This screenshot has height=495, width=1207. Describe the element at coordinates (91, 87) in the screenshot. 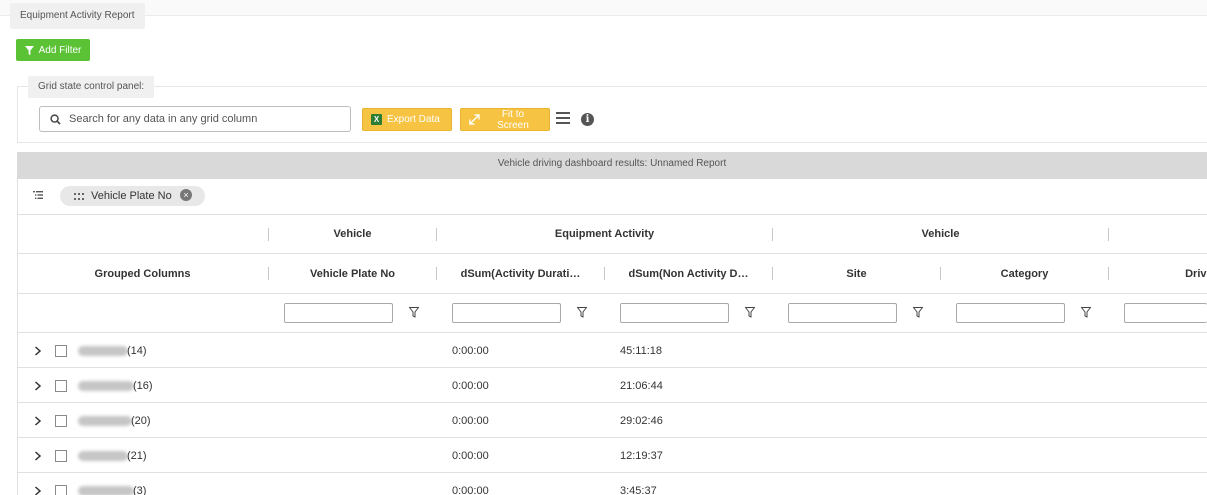

I see `panel-legend: Grid state control panel:` at that location.